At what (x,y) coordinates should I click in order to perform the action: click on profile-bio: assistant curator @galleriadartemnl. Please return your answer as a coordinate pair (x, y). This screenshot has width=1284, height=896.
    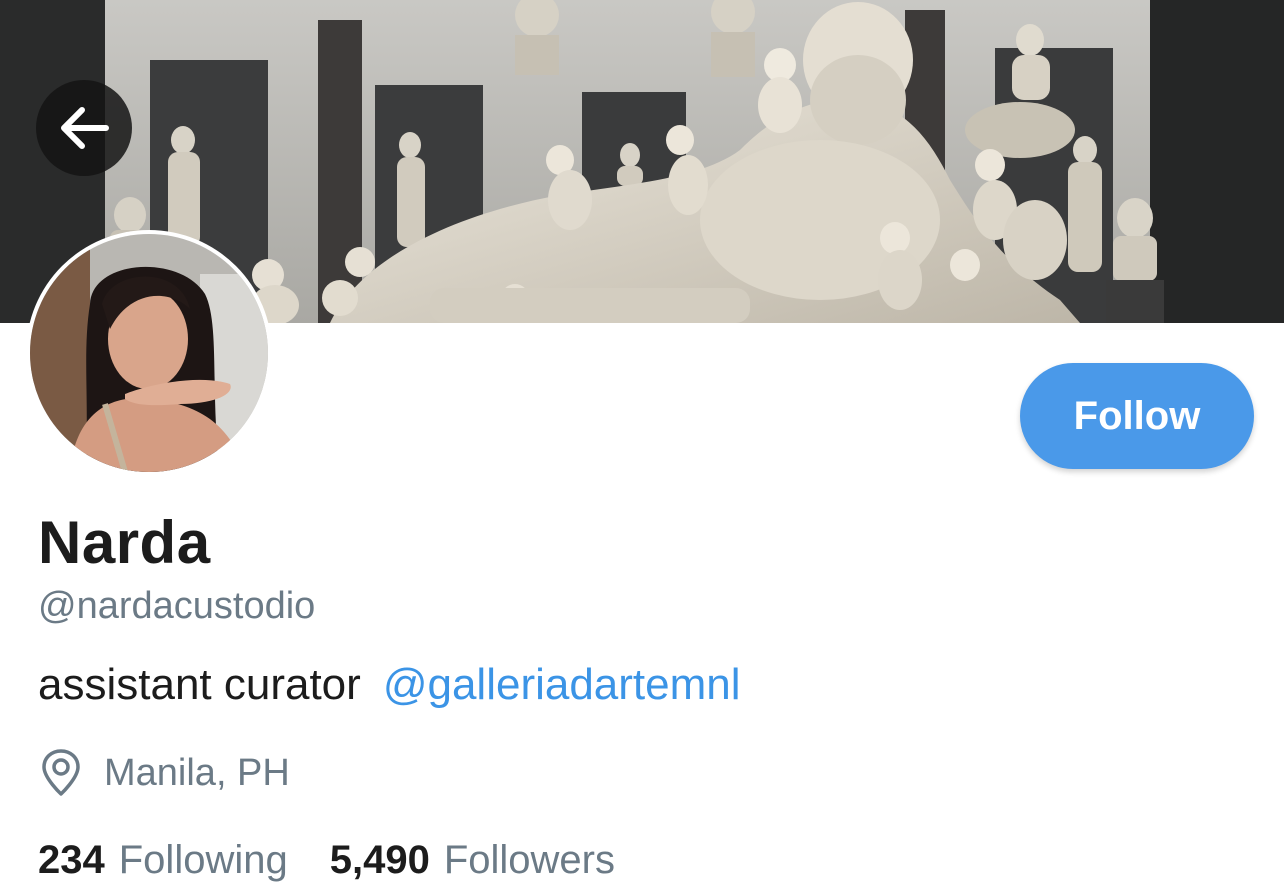
    Looking at the image, I should click on (389, 685).